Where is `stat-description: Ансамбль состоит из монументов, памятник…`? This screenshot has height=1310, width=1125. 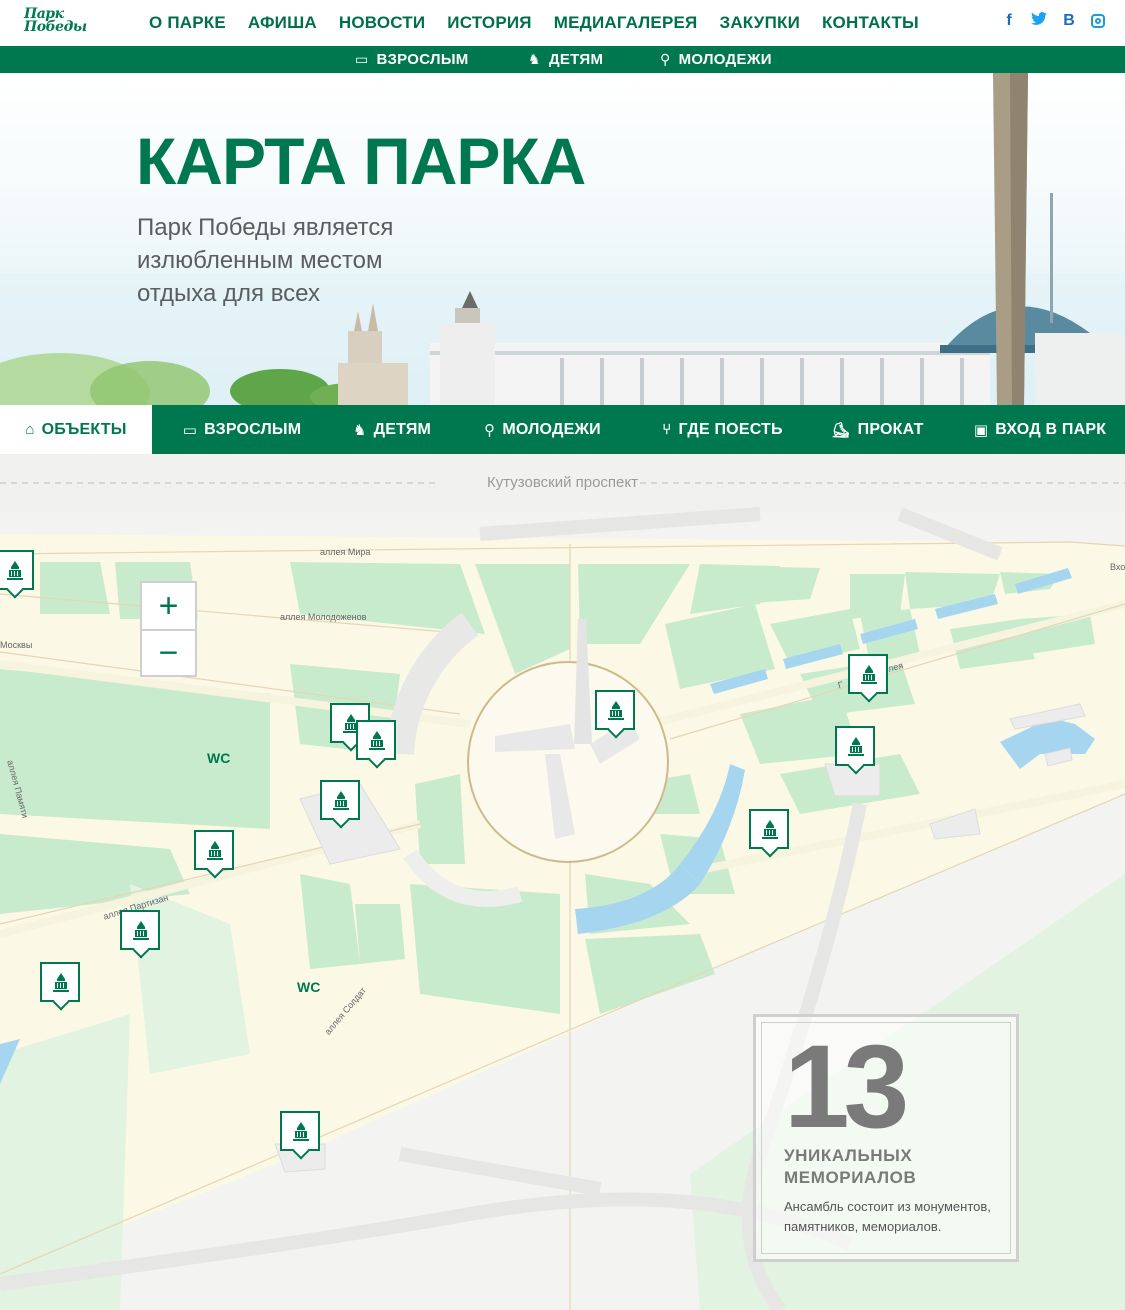
stat-description: Ансамбль состоит из монументов, памятник… is located at coordinates (887, 1216).